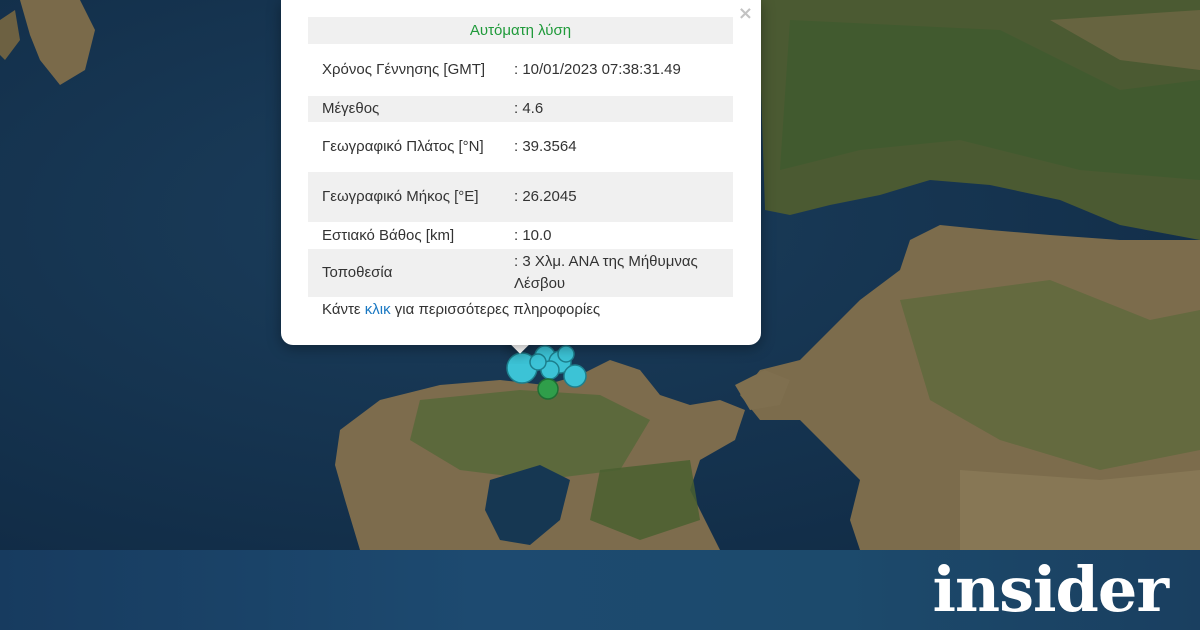 This screenshot has height=630, width=1200. I want to click on row-label: Γεωγραφικό Μήκος [°E], so click(405, 197).